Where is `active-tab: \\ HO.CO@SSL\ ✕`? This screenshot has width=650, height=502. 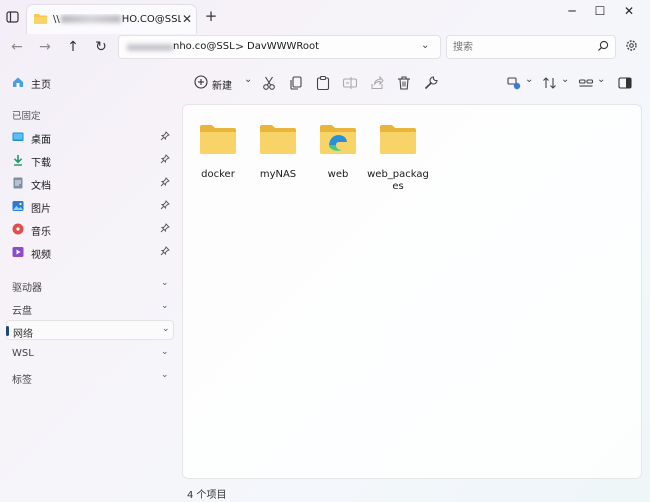
active-tab: \\ HO.CO@SSL\ ✕ is located at coordinates (111, 19).